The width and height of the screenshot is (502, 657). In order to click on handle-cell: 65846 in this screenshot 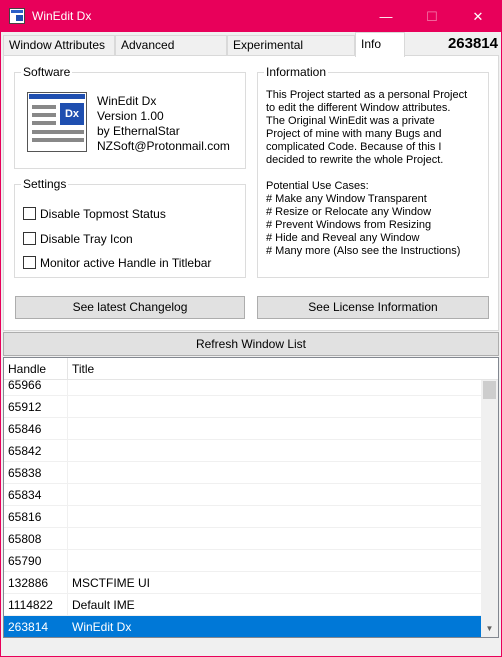, I will do `click(36, 429)`.